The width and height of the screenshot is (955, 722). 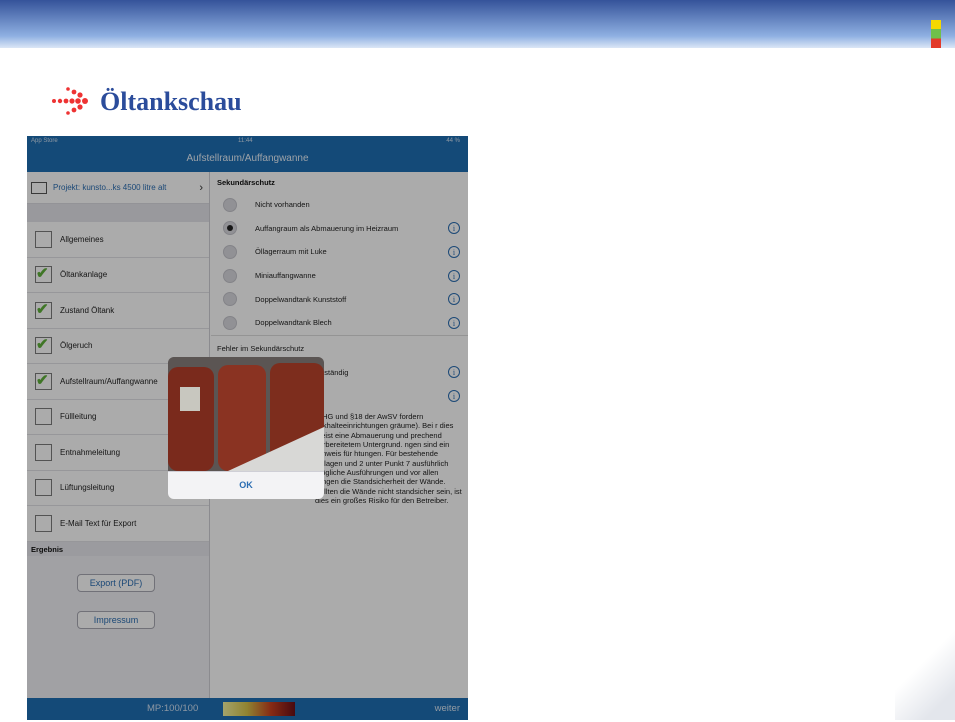 What do you see at coordinates (246, 414) in the screenshot?
I see `tank-photo` at bounding box center [246, 414].